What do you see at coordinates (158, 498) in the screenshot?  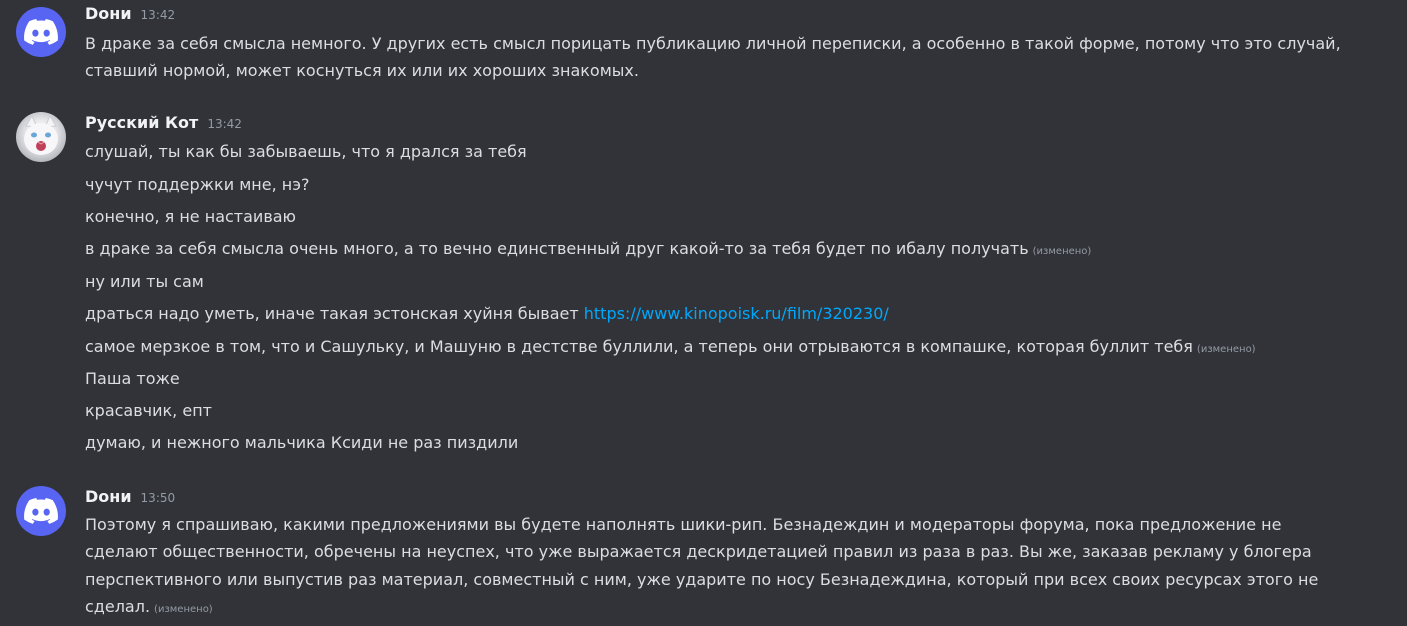 I see `timestamp: 13:50` at bounding box center [158, 498].